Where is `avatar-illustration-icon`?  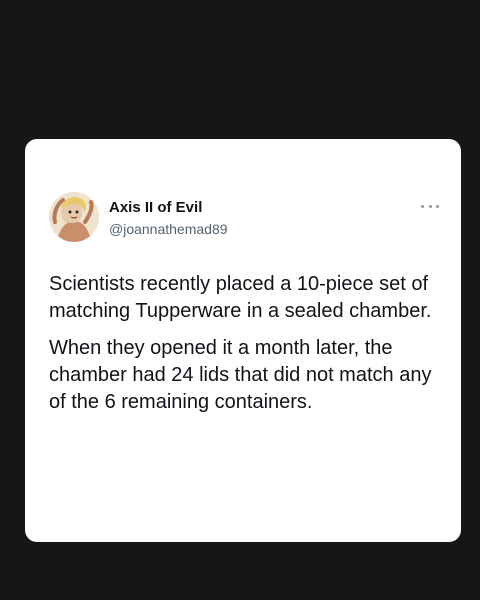
avatar-illustration-icon is located at coordinates (74, 217).